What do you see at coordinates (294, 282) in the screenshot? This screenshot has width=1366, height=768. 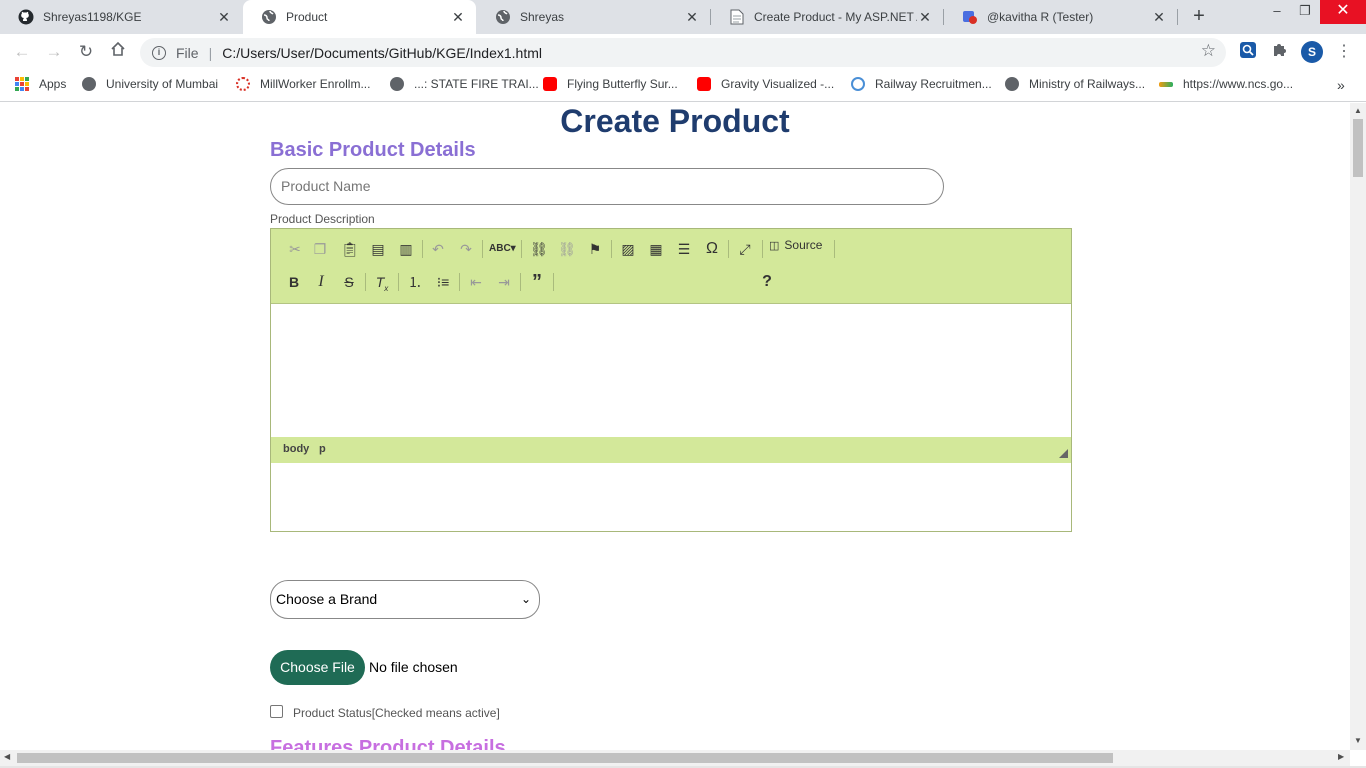 I see `bold-icon: B` at bounding box center [294, 282].